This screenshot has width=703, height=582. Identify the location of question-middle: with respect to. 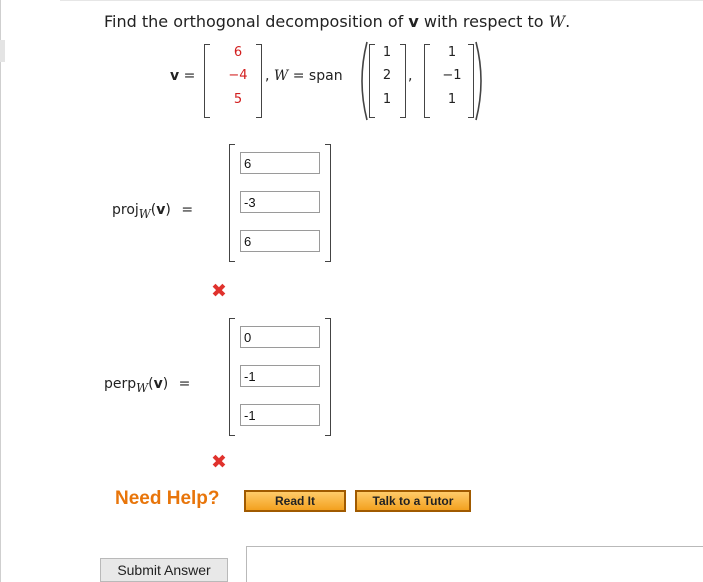
(483, 21).